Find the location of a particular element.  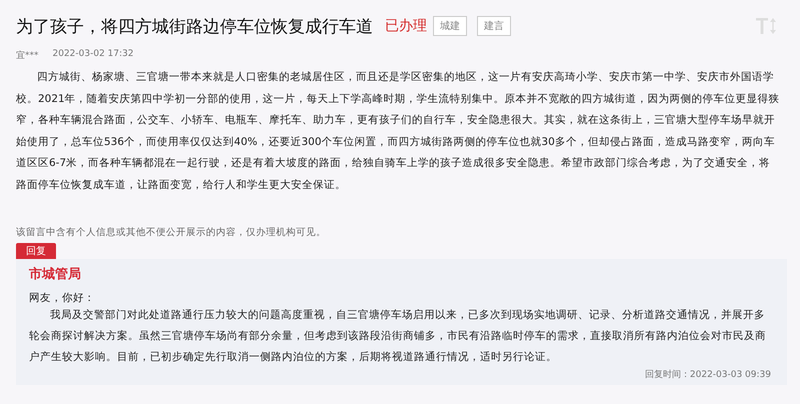

privacy-note: 该留言中含有个人信息或其他不便公开展示的内容，仅办理机构可见。 is located at coordinates (171, 232).